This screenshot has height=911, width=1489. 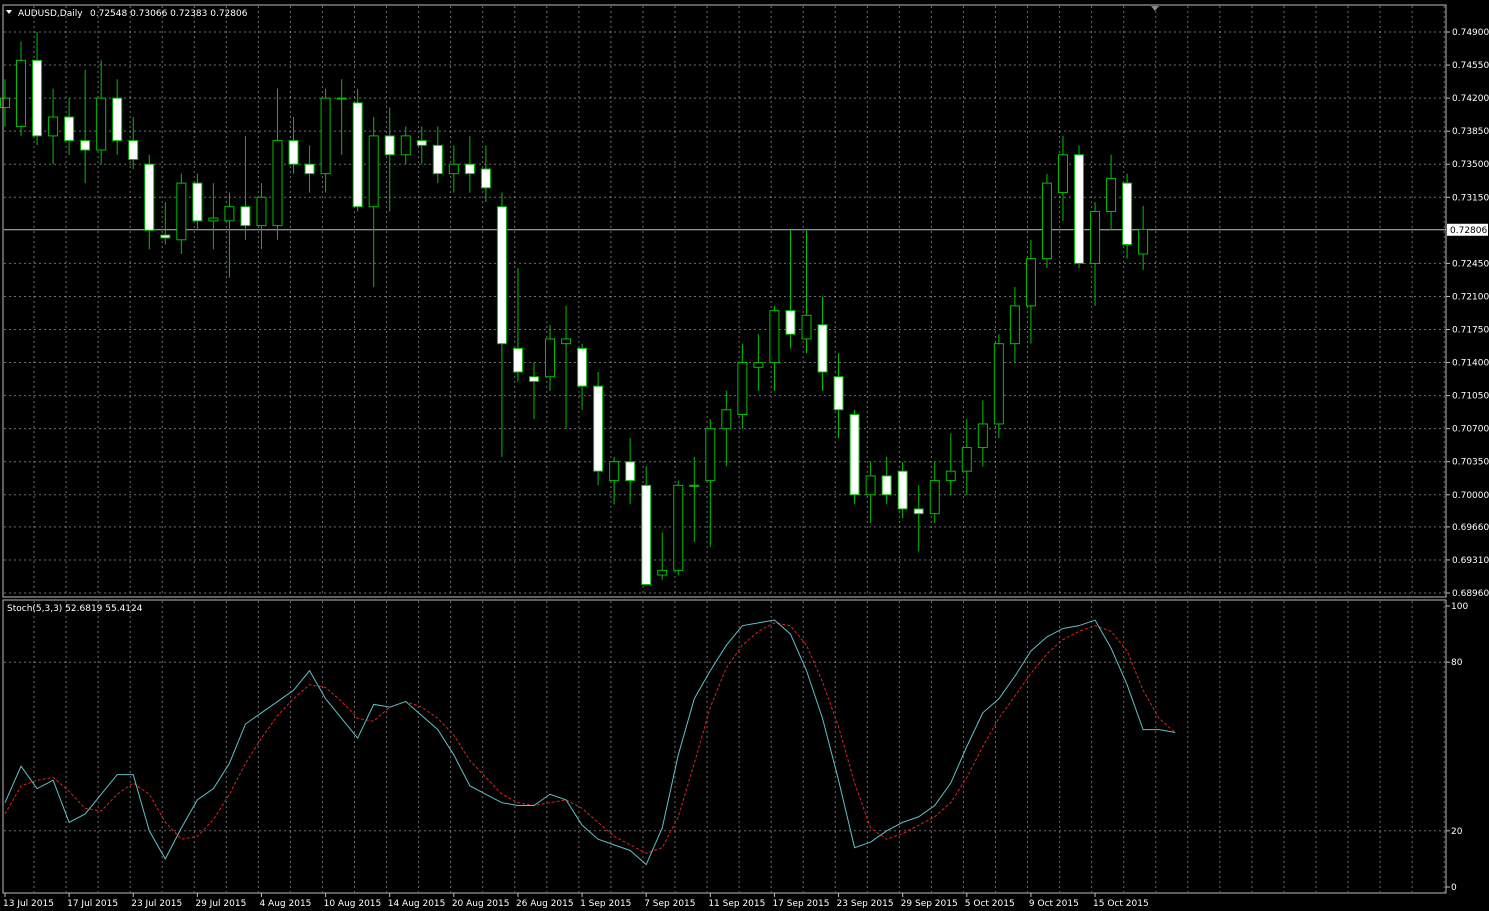 I want to click on price-tick-label: 0.70700, so click(x=1470, y=430).